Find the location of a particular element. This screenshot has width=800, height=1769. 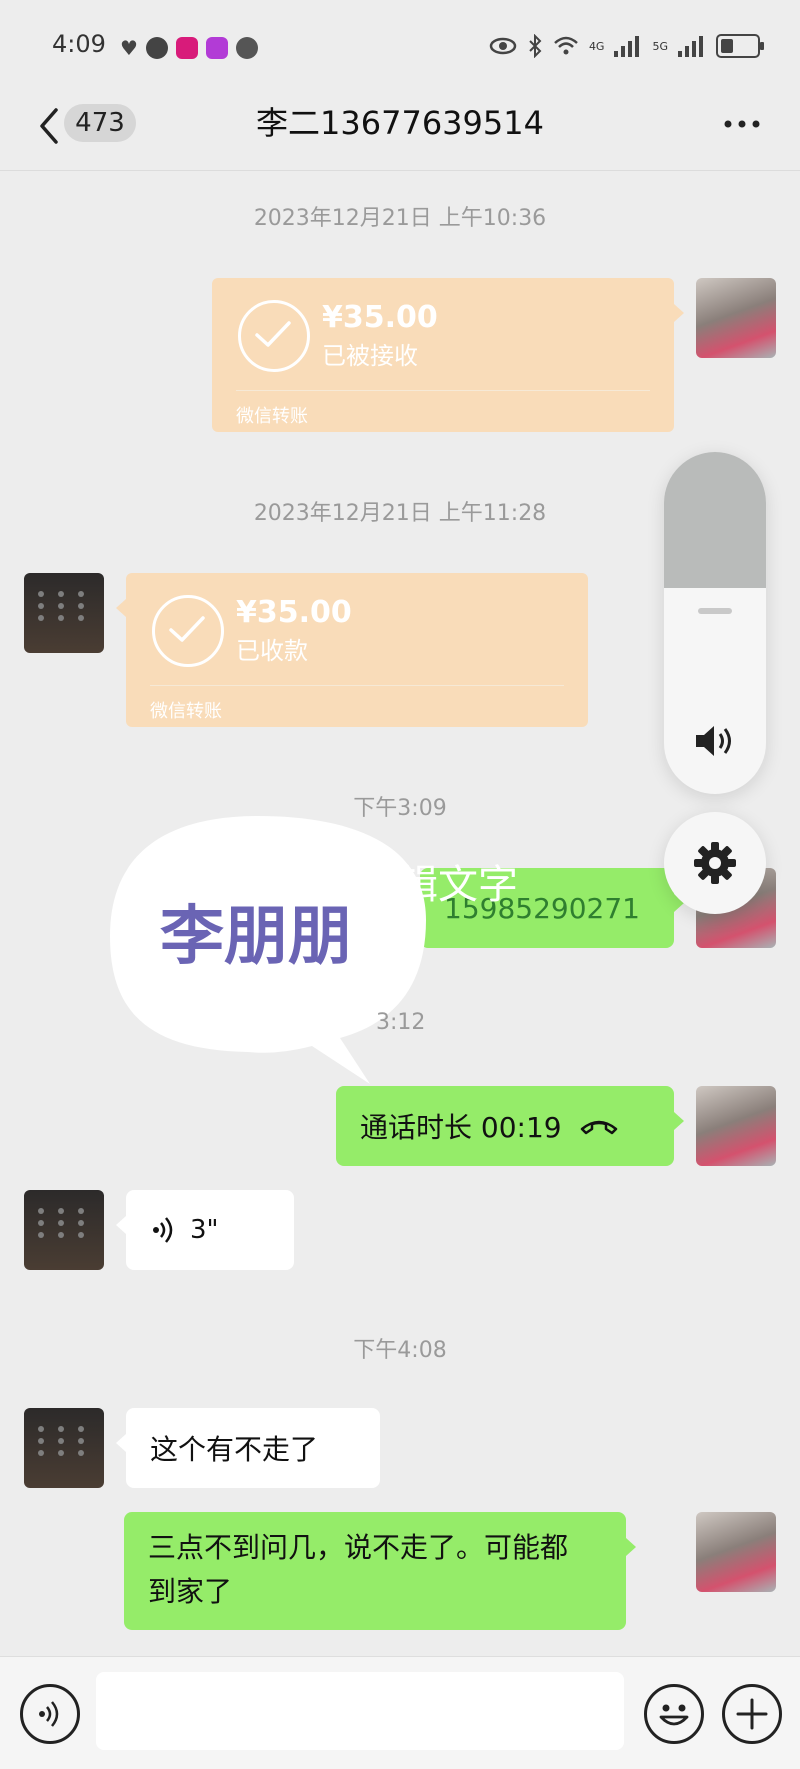

gear-icon is located at coordinates (715, 863).